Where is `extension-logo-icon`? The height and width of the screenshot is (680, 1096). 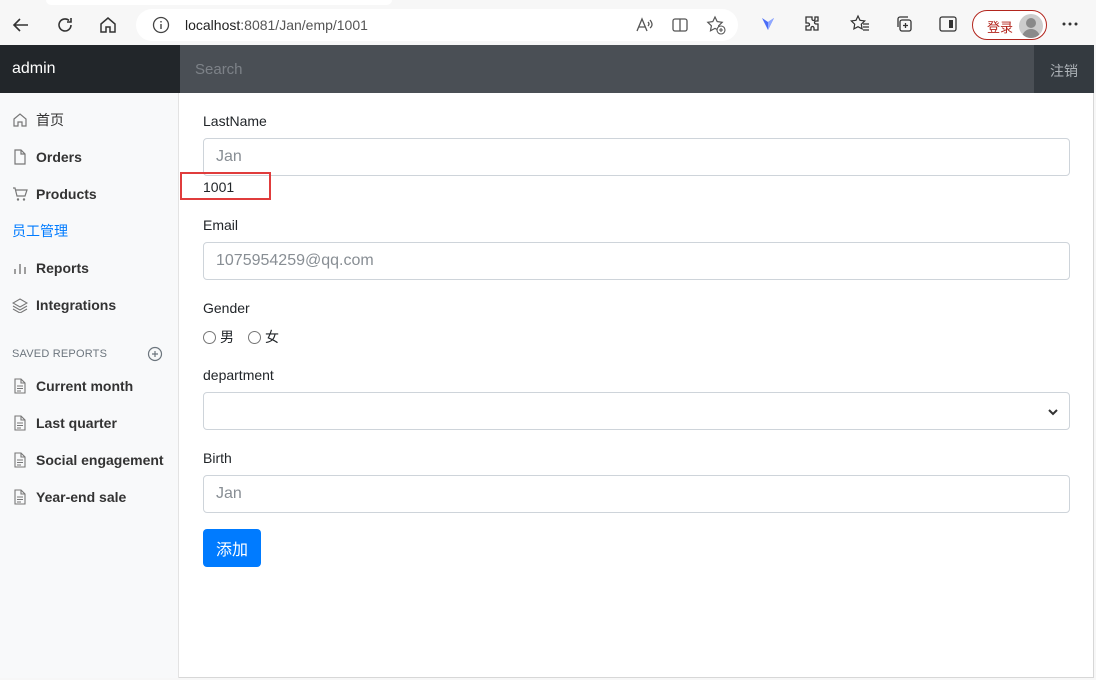
extension-logo-icon is located at coordinates (768, 24).